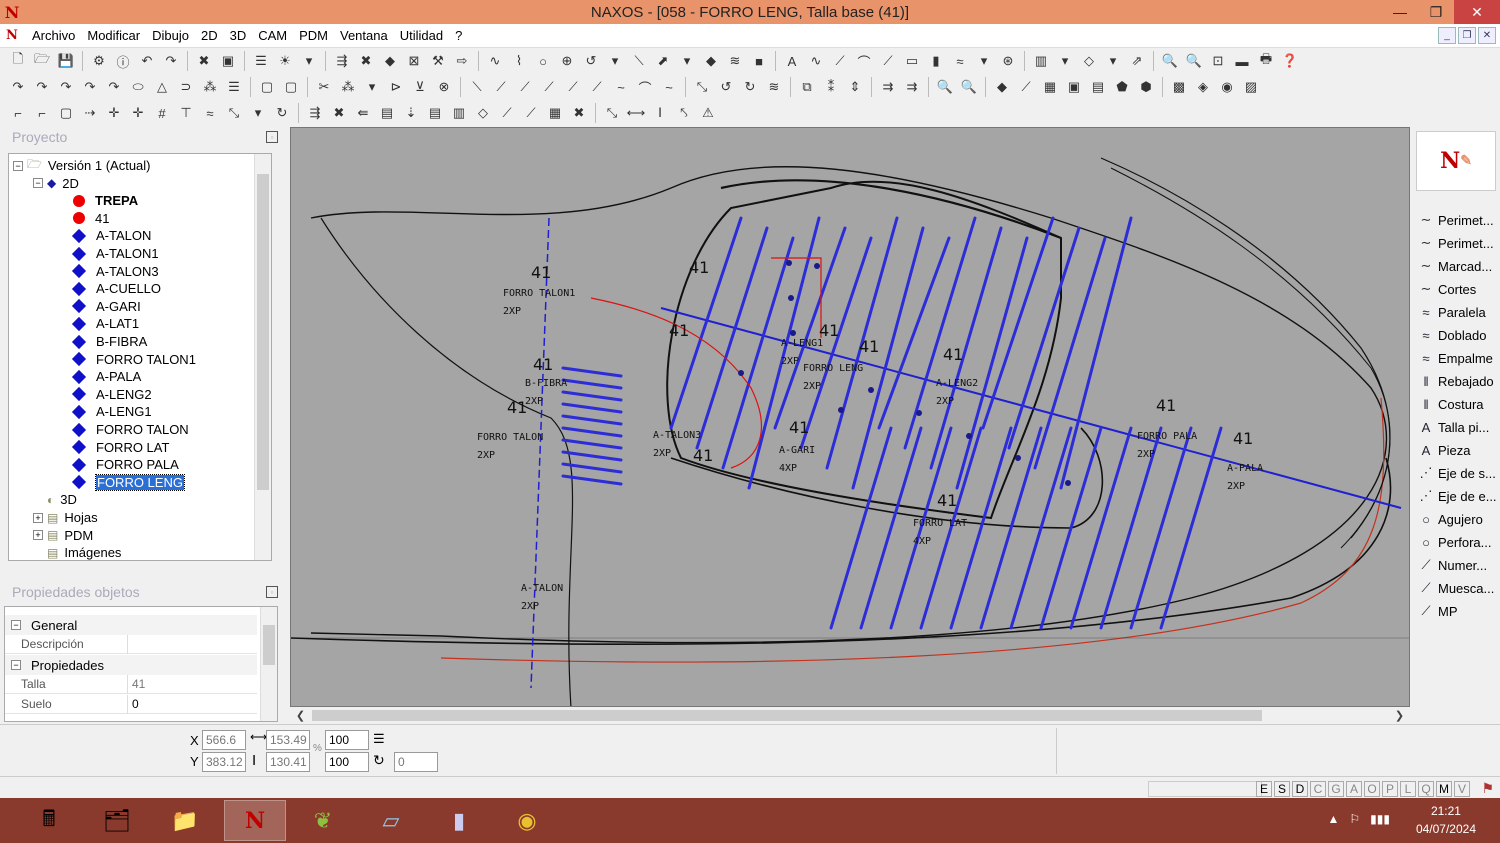 Image resolution: width=1500 pixels, height=843 pixels. Describe the element at coordinates (888, 87) in the screenshot. I see `draw-tool-icon: ⇉` at that location.